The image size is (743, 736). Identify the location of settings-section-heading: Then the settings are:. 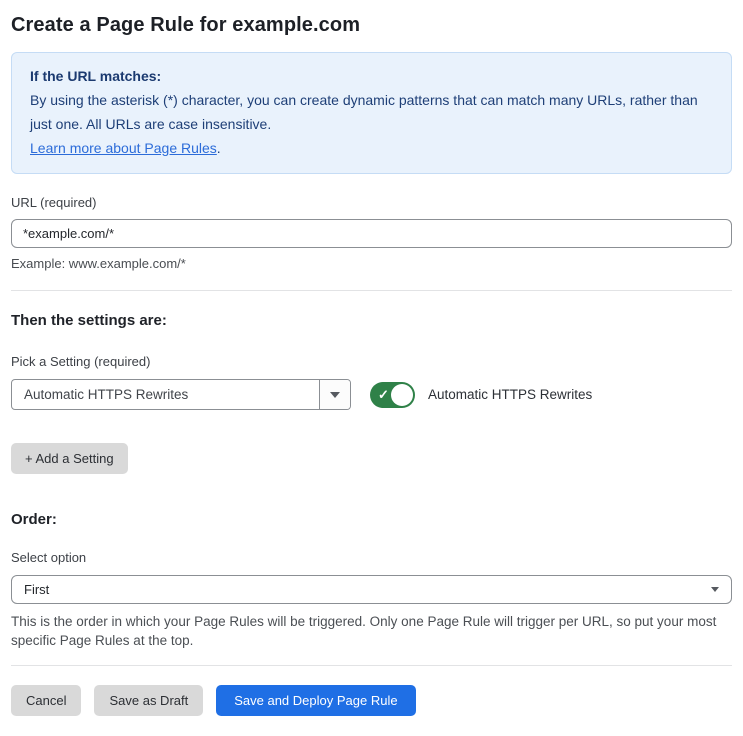
(89, 320).